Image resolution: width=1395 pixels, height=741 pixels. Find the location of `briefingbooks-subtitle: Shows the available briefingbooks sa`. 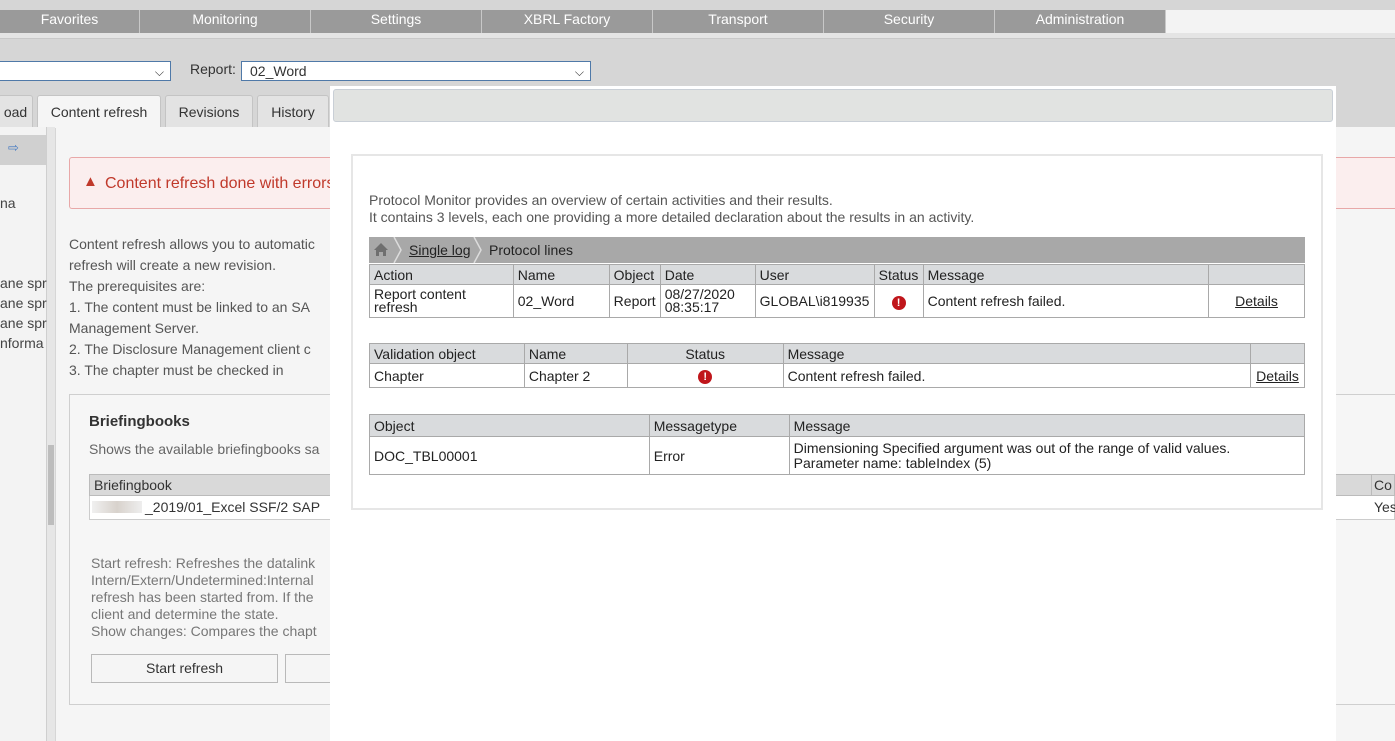

briefingbooks-subtitle: Shows the available briefingbooks sa is located at coordinates (204, 449).